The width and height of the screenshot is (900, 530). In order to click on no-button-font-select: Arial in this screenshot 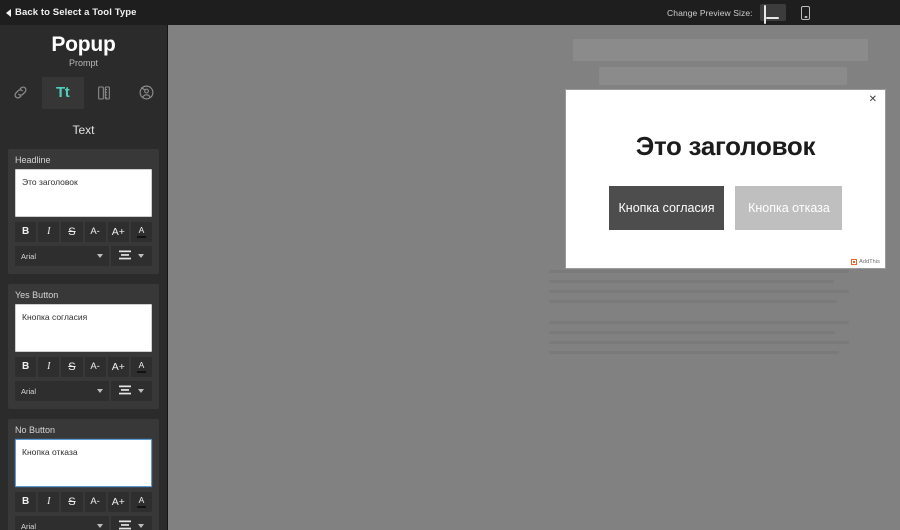, I will do `click(62, 523)`.